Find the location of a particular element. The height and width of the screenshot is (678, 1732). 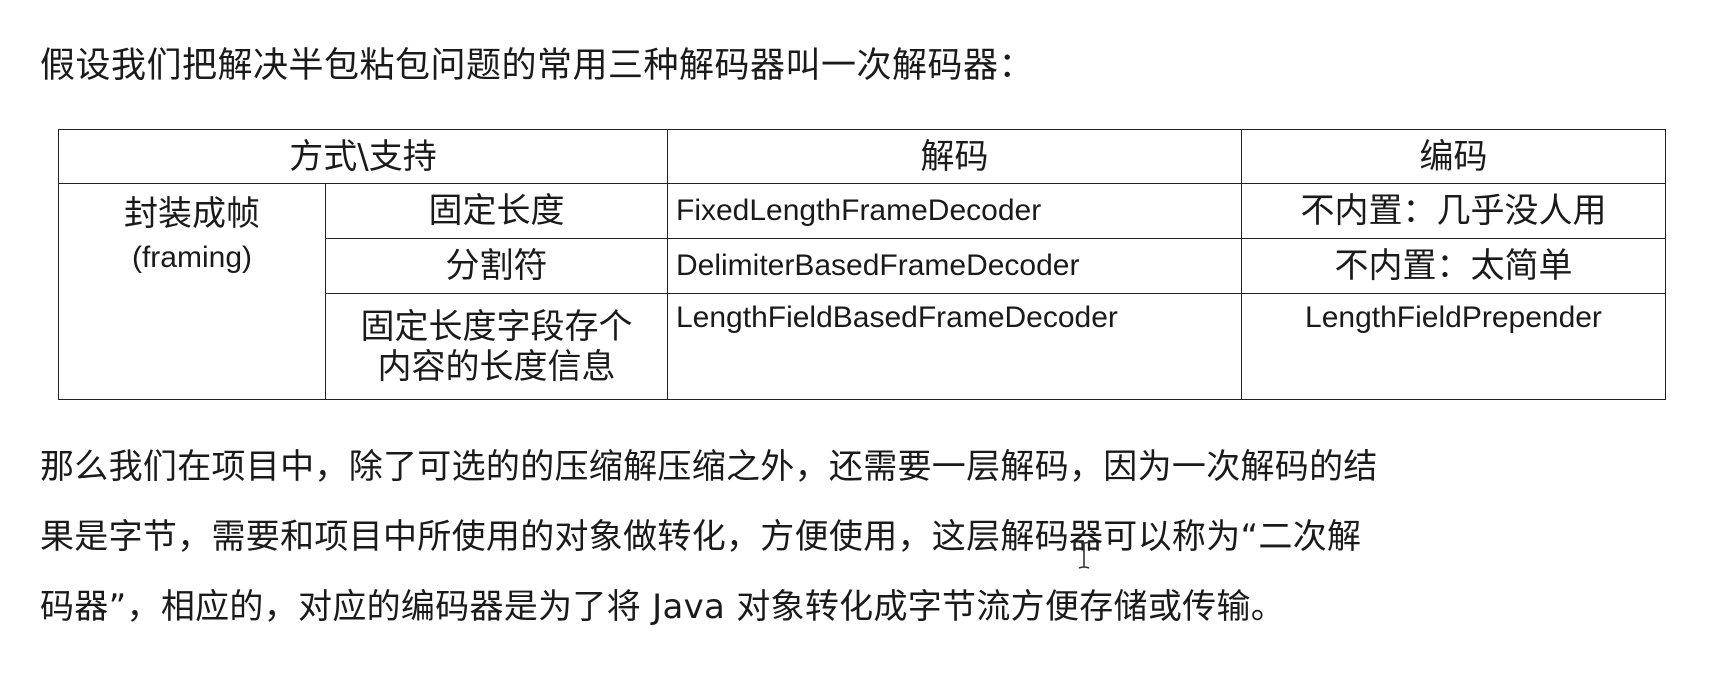

encoder-cell: 不内置：太简单 is located at coordinates (1453, 266).